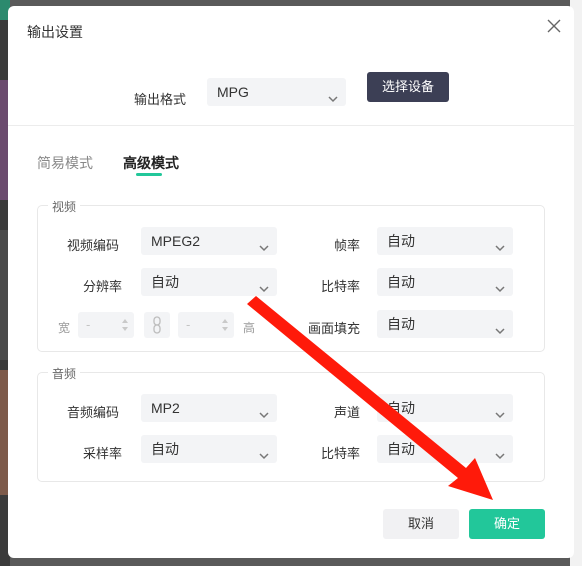 The height and width of the screenshot is (566, 582). I want to click on audio-codec-label: 音频编码, so click(93, 412).